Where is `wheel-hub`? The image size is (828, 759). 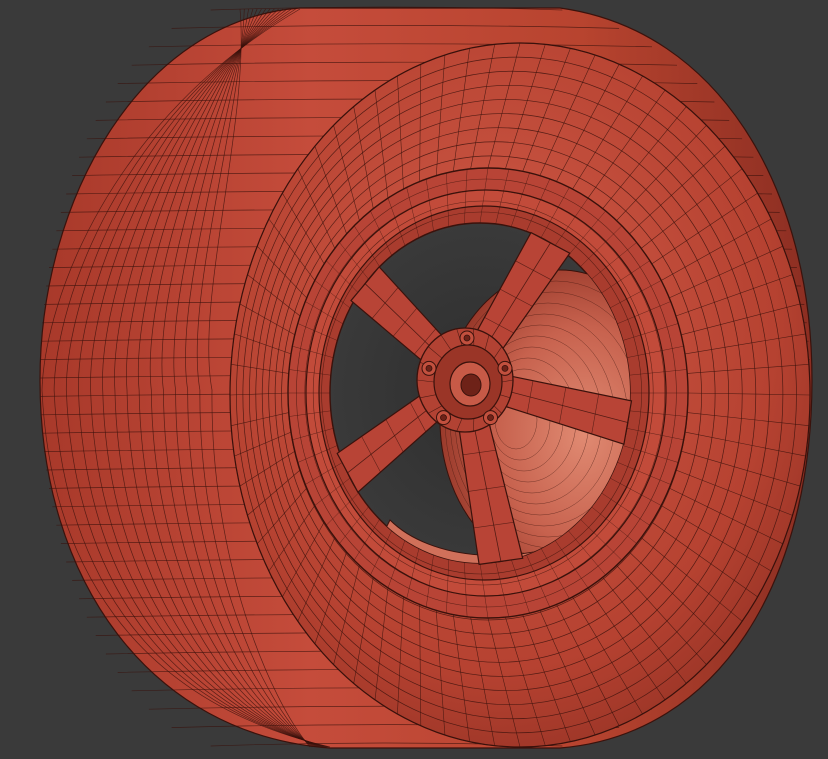 wheel-hub is located at coordinates (465, 380).